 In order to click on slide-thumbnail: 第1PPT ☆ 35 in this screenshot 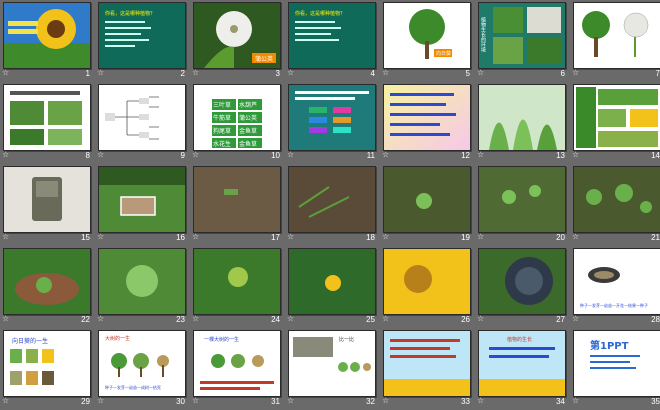, I will do `click(615, 369)`.